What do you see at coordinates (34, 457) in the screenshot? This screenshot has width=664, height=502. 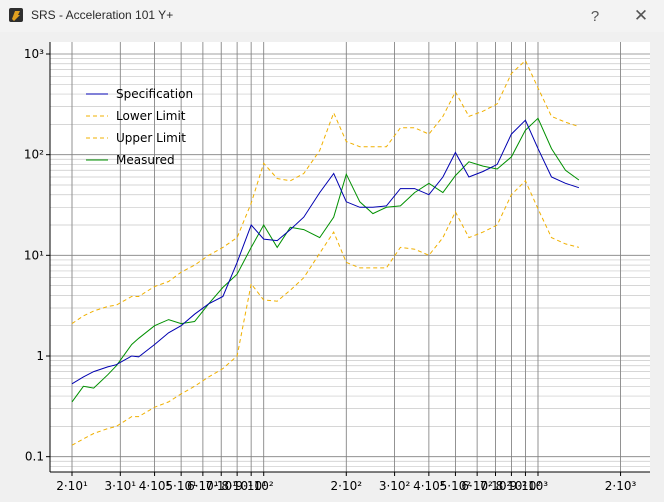 I see `y-tick-label: 0.1` at bounding box center [34, 457].